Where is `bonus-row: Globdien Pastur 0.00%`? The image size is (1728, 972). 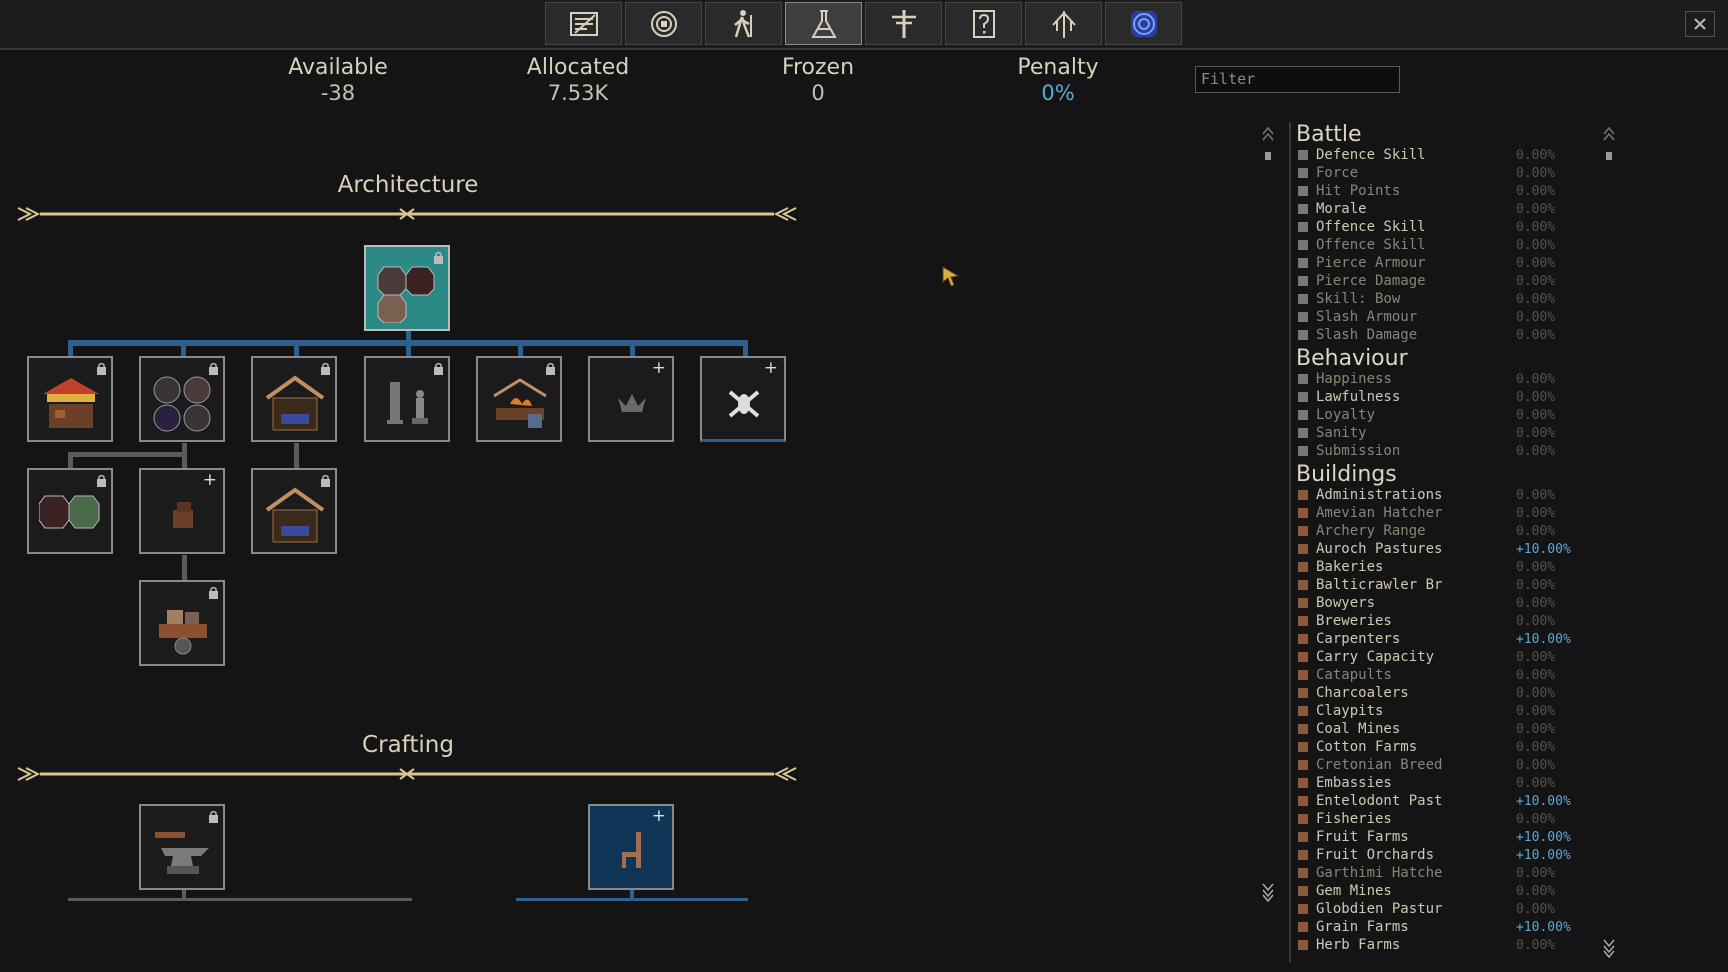 bonus-row: Globdien Pastur 0.00% is located at coordinates (1454, 909).